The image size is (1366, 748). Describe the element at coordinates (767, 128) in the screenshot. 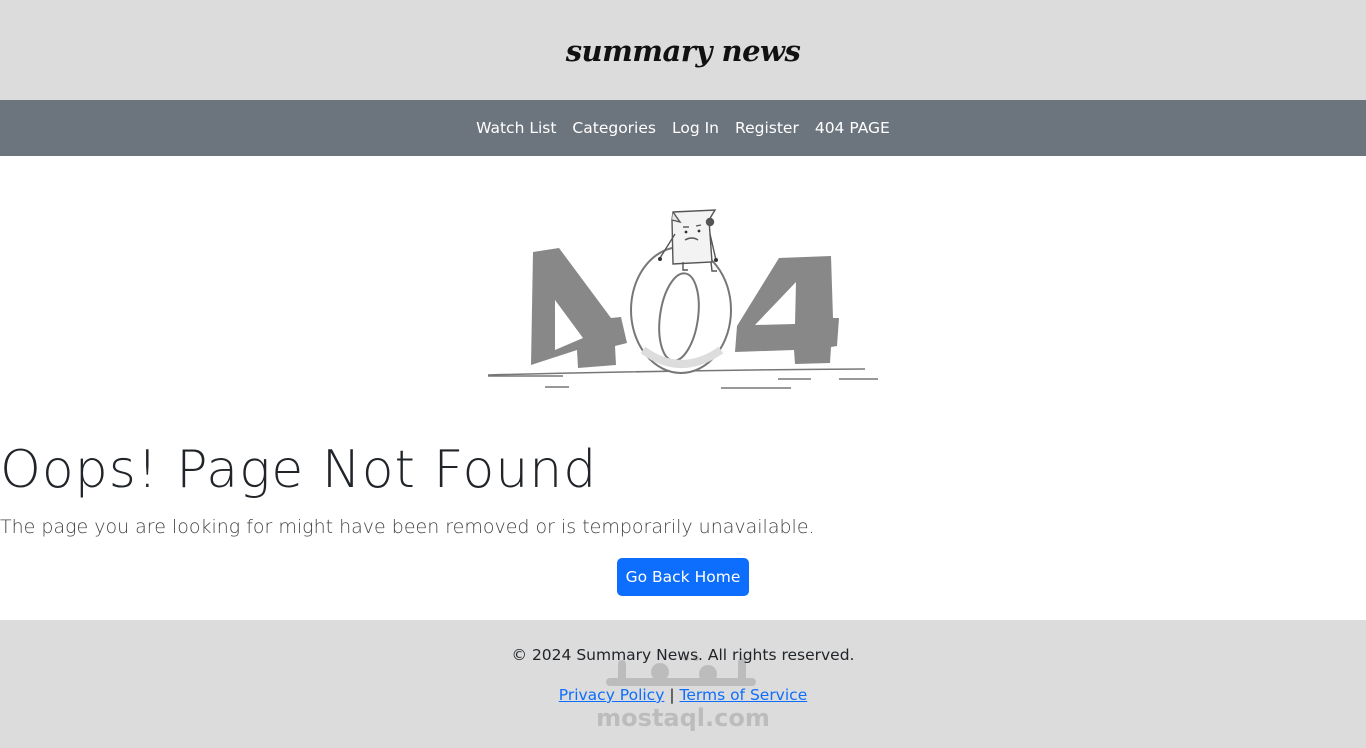

I see `nav-item-register: Register` at that location.